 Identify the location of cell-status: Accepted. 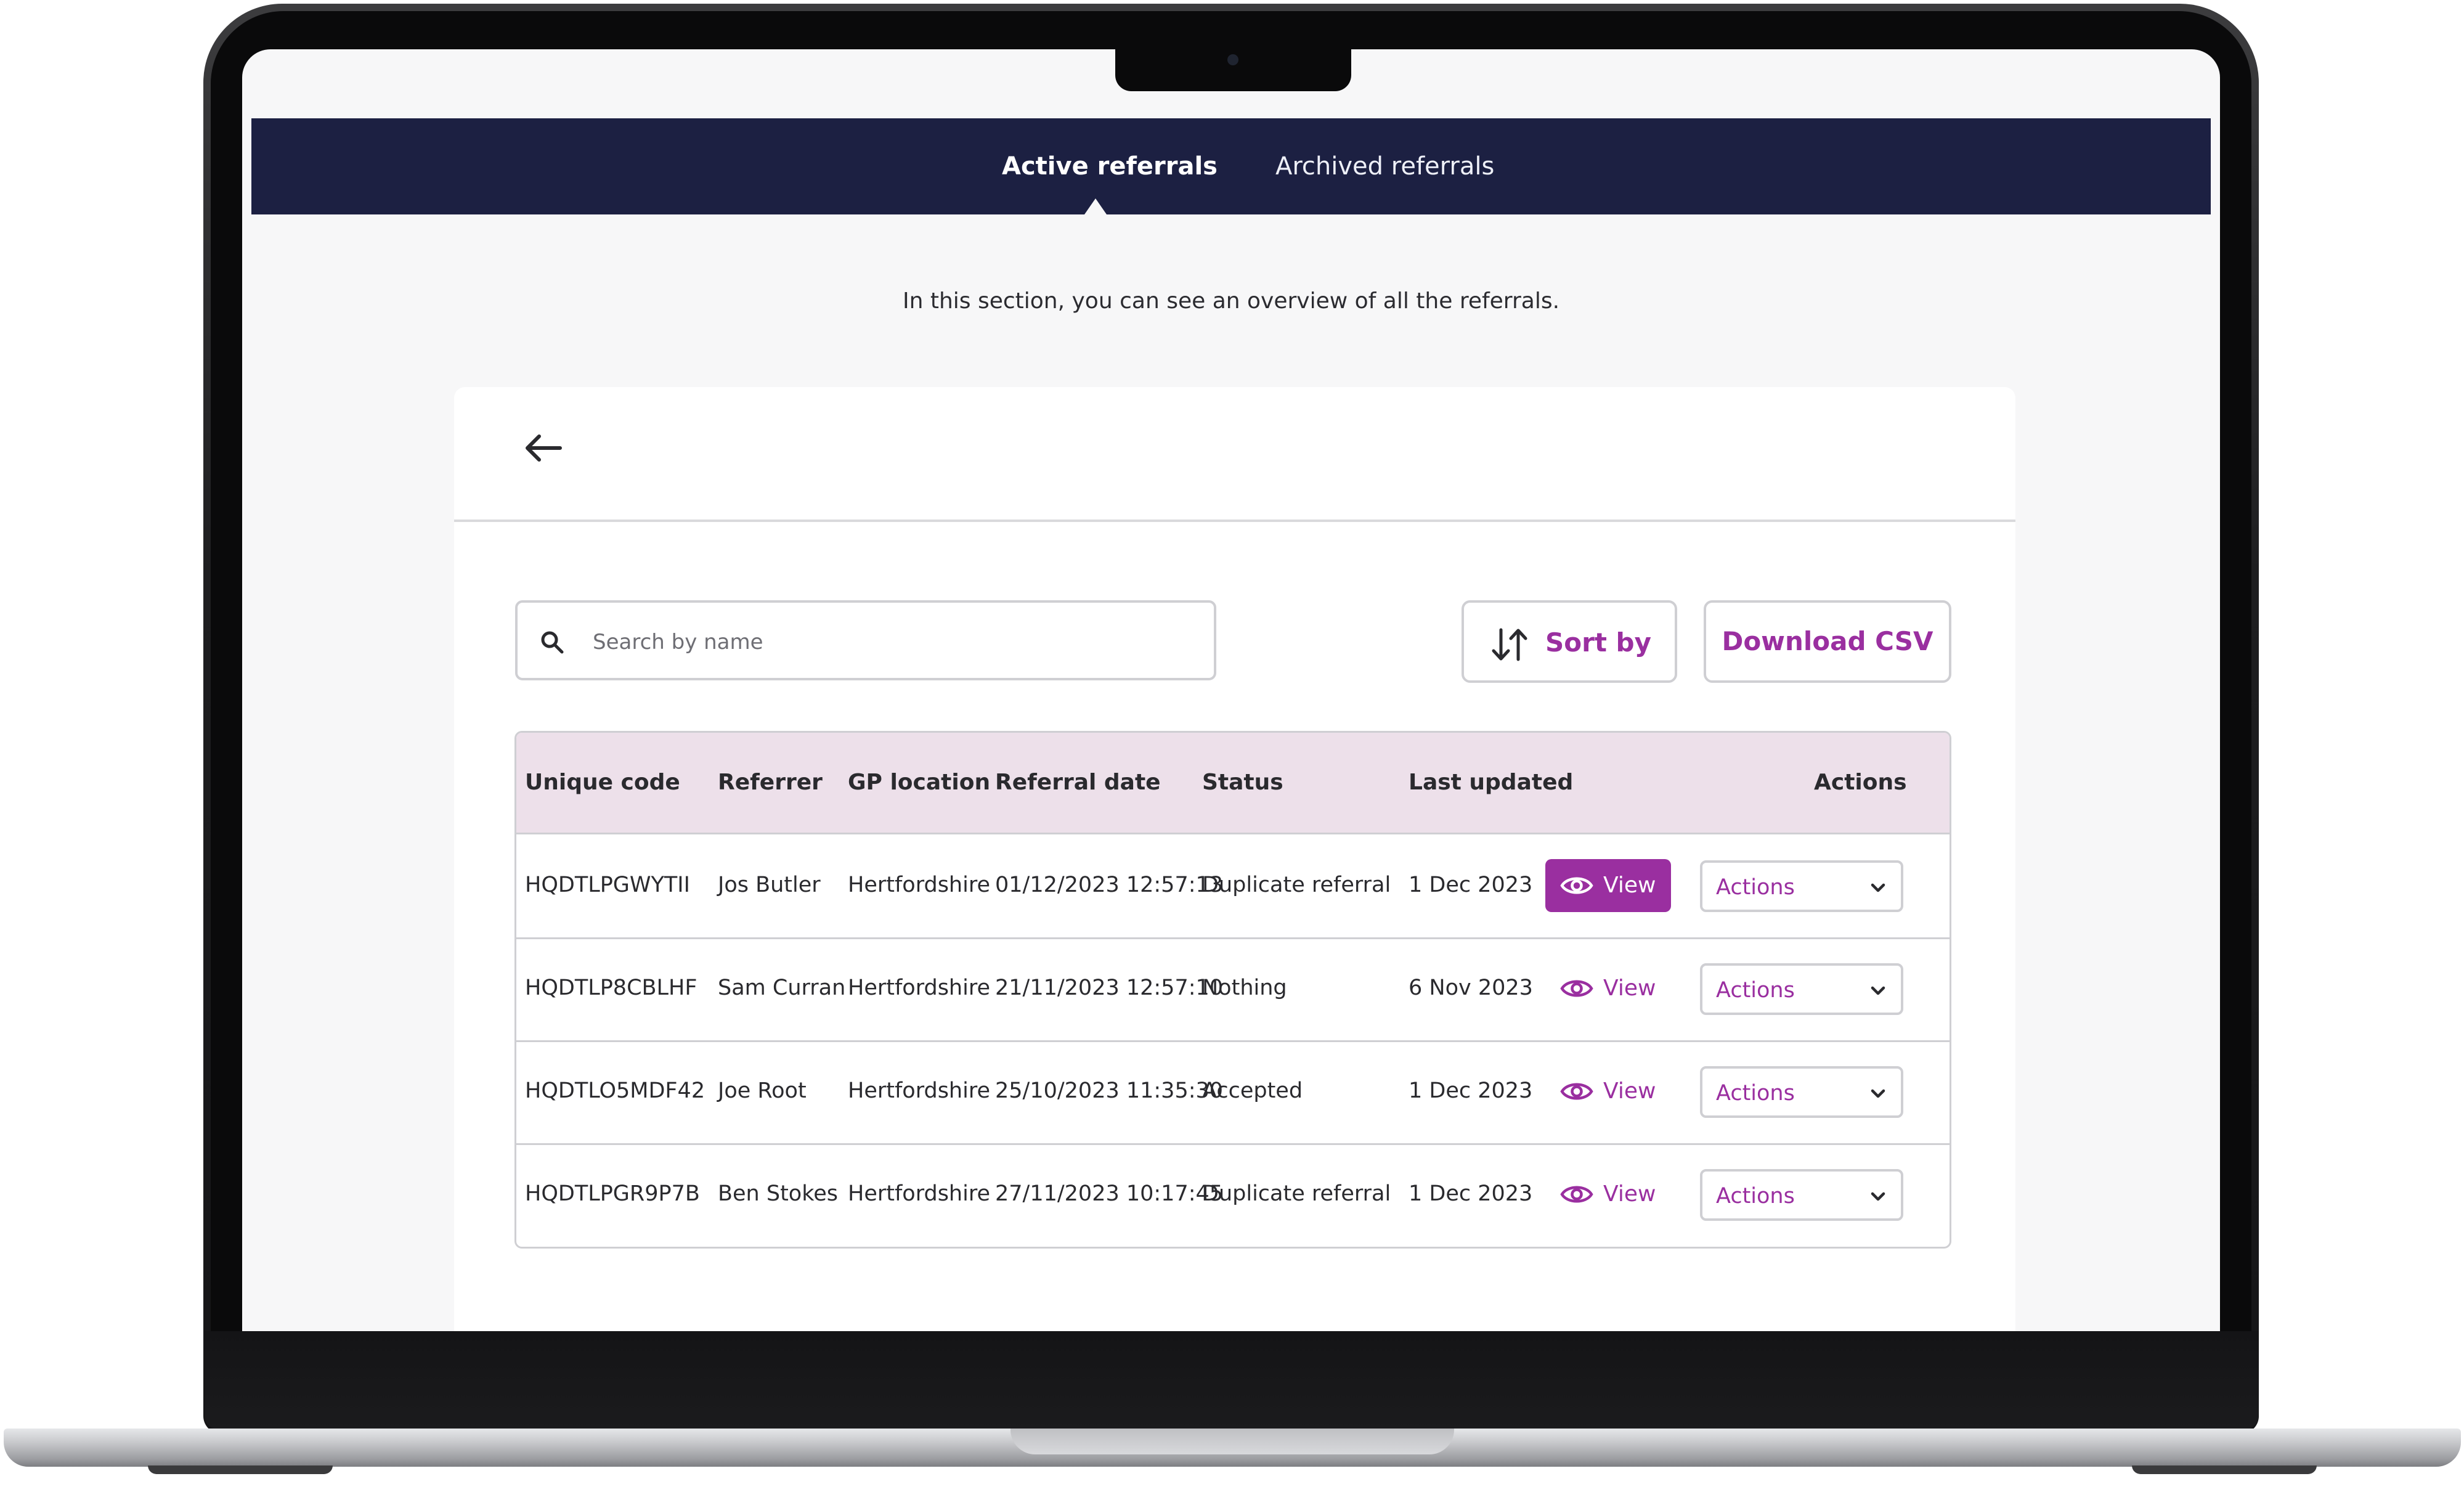
(1252, 1090).